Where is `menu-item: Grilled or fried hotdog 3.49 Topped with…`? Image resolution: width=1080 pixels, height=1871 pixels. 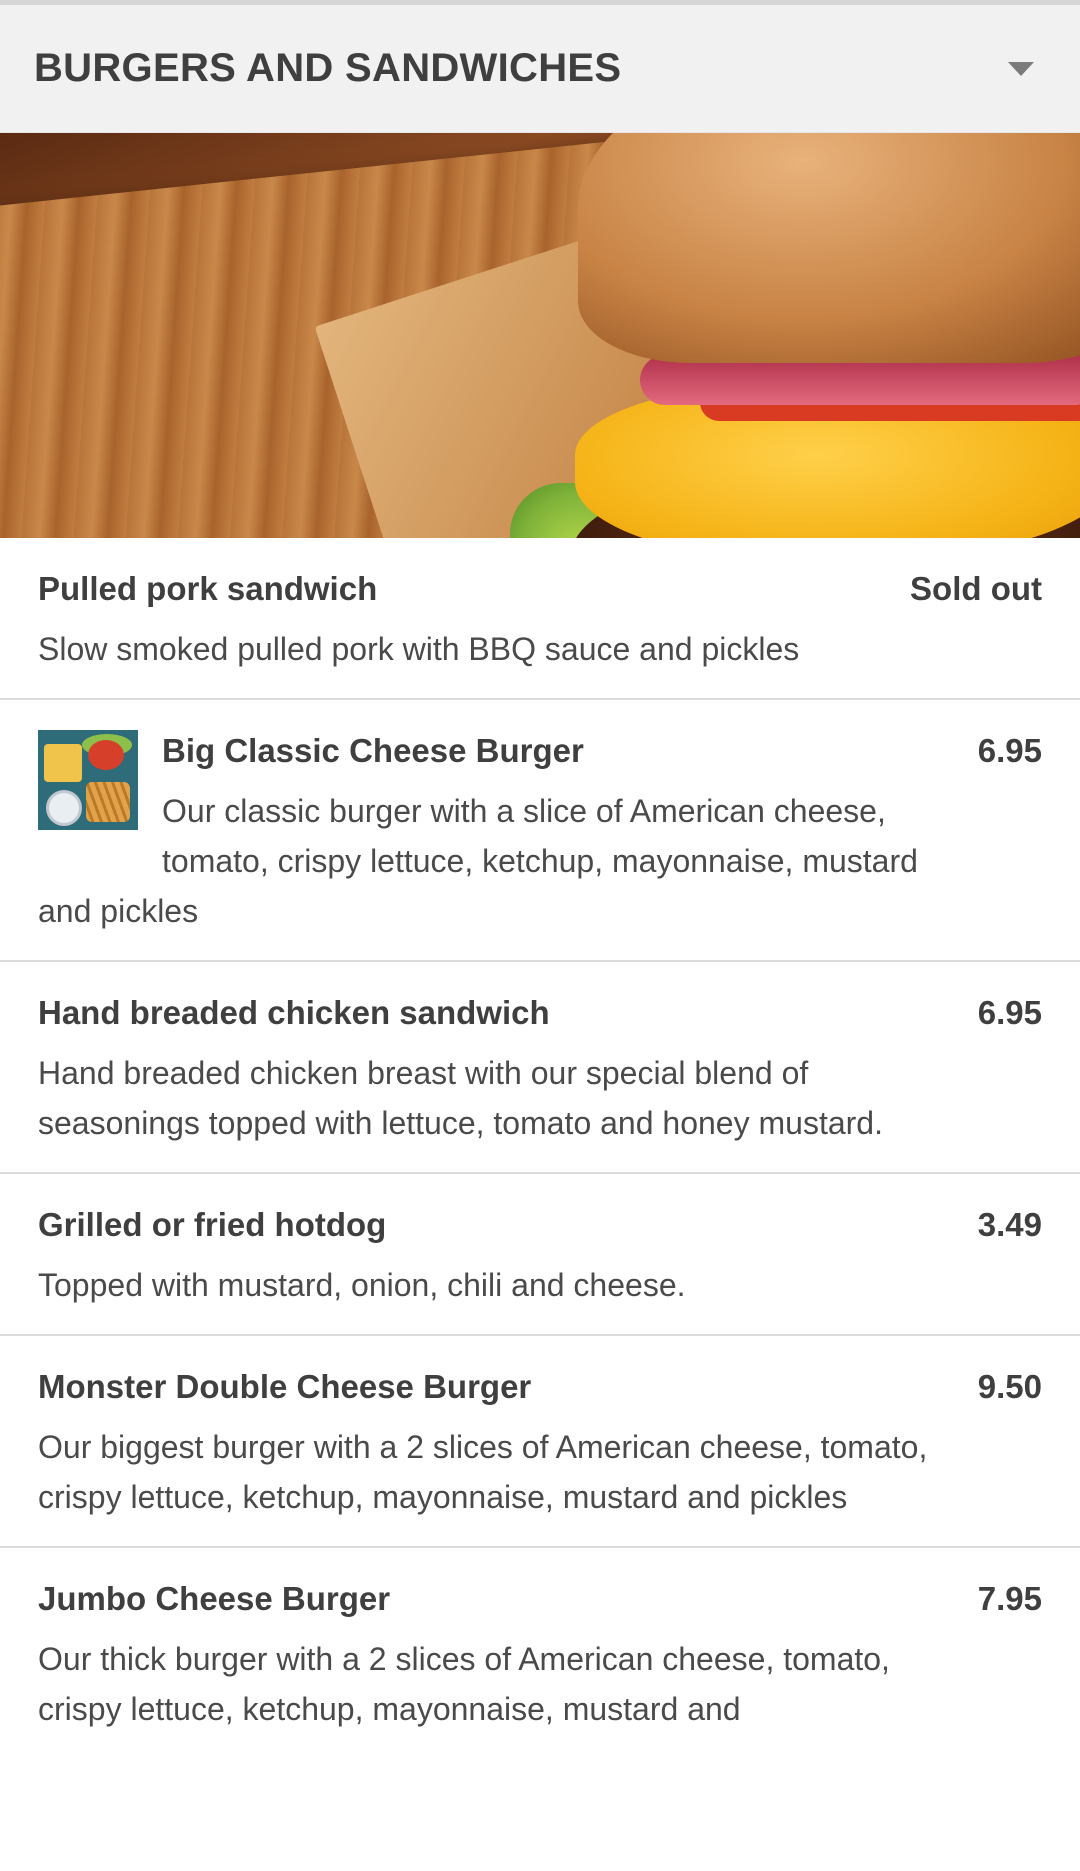
menu-item: Grilled or fried hotdog 3.49 Topped with… is located at coordinates (540, 1255).